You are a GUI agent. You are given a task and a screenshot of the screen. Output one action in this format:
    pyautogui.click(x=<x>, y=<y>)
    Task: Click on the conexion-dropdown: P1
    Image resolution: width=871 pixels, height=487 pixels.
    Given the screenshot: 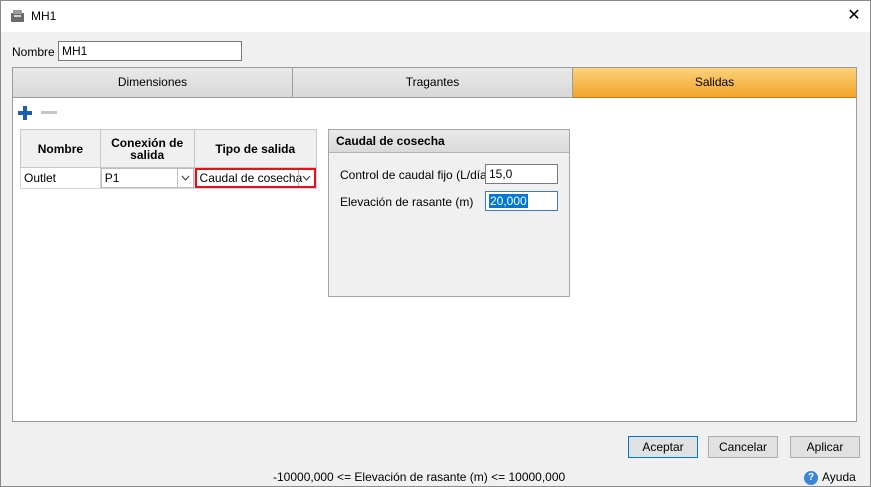 What is the action you would take?
    pyautogui.click(x=147, y=178)
    